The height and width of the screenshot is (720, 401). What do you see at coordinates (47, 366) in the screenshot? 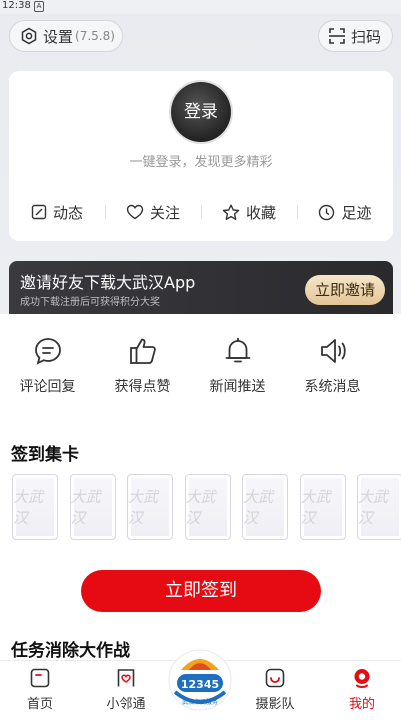
I see `message-comment-reply: 评论回复` at bounding box center [47, 366].